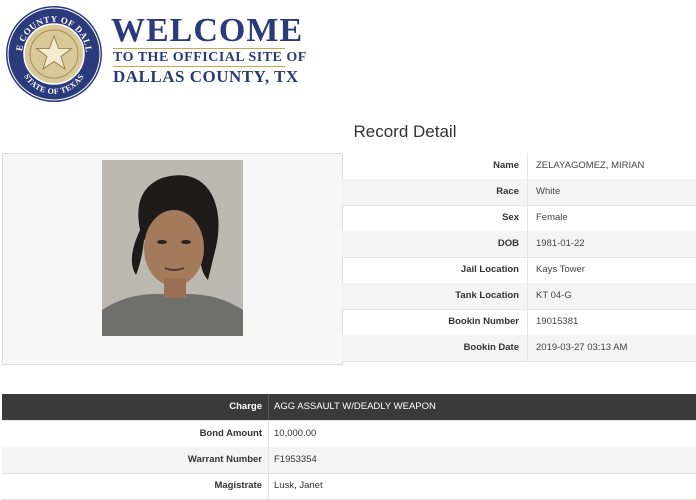  What do you see at coordinates (560, 243) in the screenshot?
I see `info-value: 1981-01-22` at bounding box center [560, 243].